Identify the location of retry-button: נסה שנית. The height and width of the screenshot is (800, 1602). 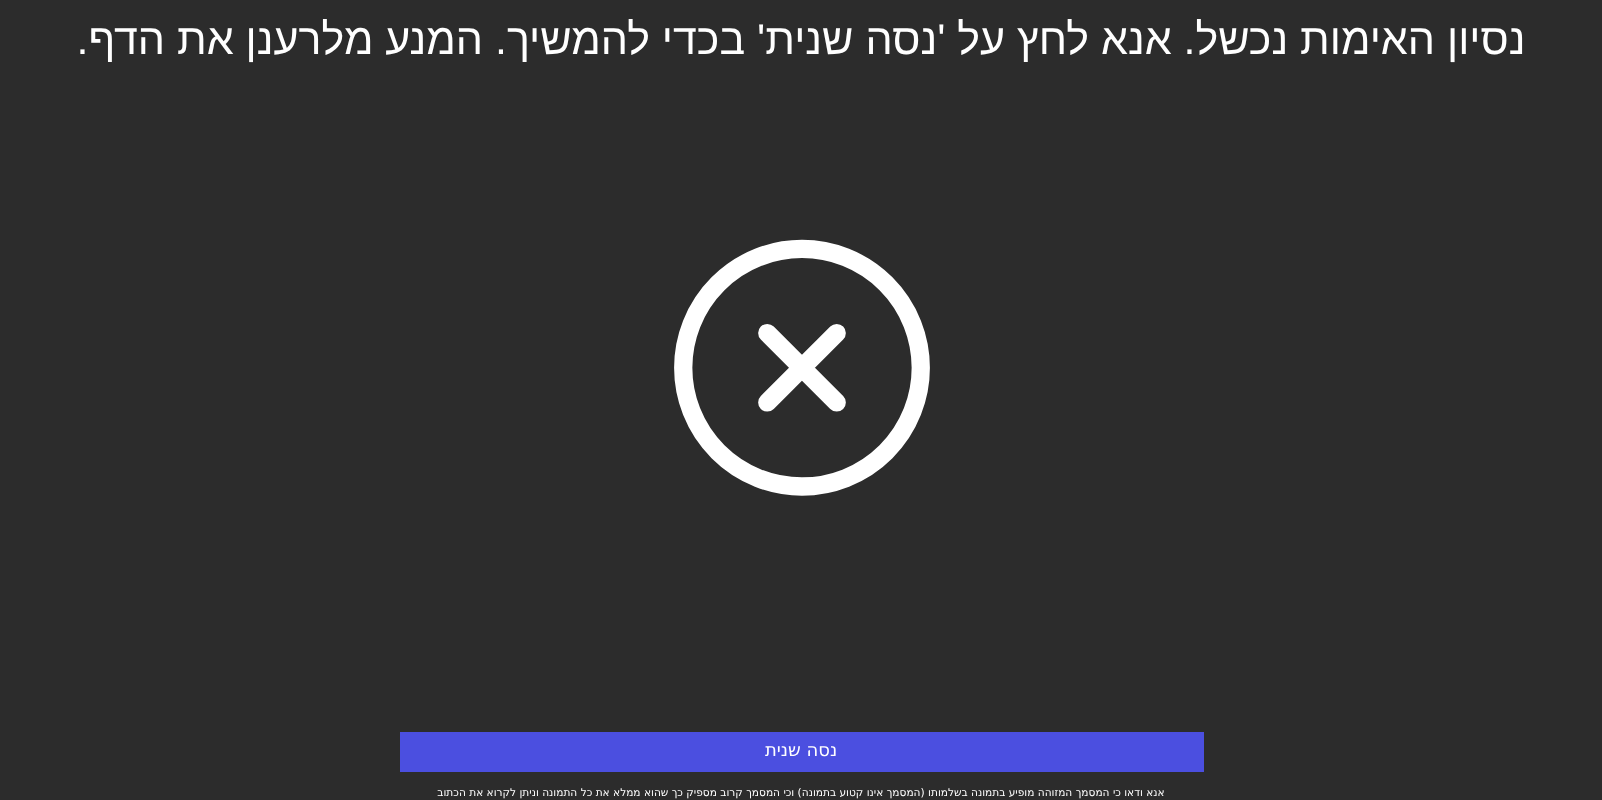
(801, 751).